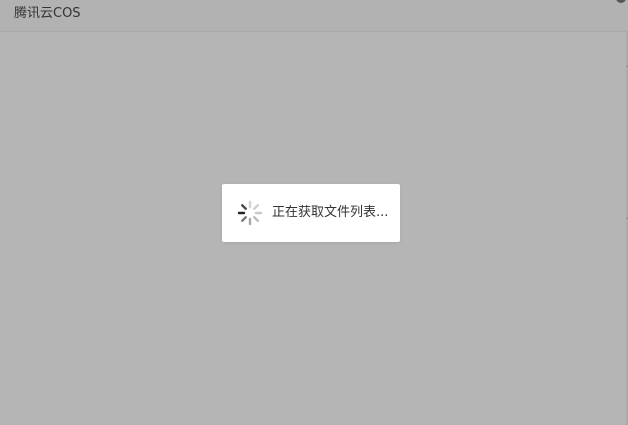 The height and width of the screenshot is (425, 628). Describe the element at coordinates (47, 13) in the screenshot. I see `window-title: 腾讯云COS` at that location.